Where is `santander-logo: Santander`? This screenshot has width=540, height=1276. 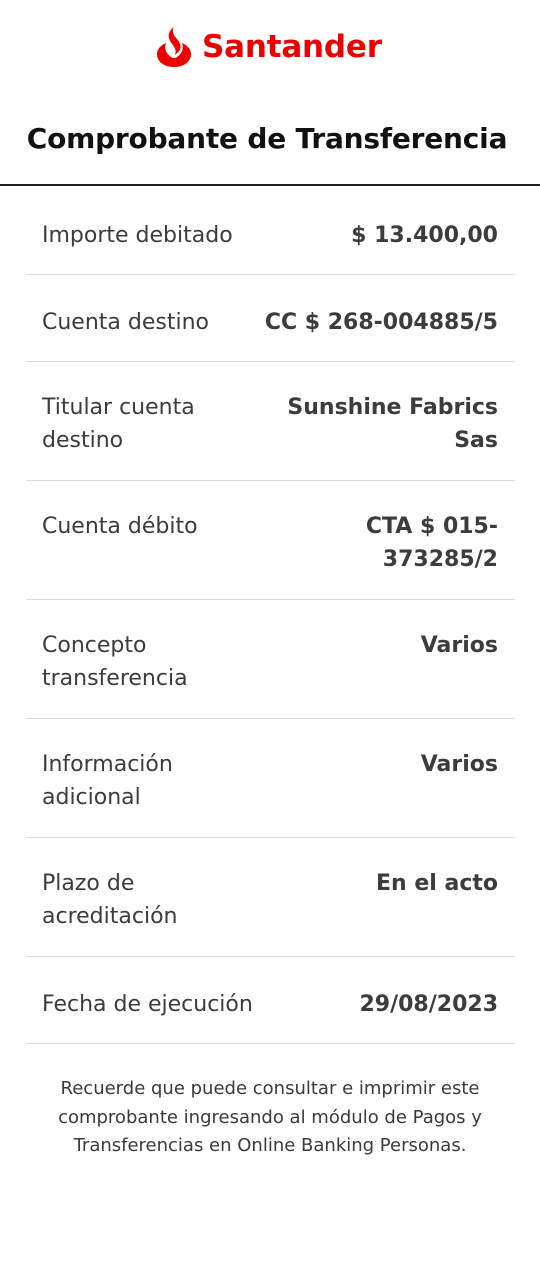 santander-logo: Santander is located at coordinates (269, 47).